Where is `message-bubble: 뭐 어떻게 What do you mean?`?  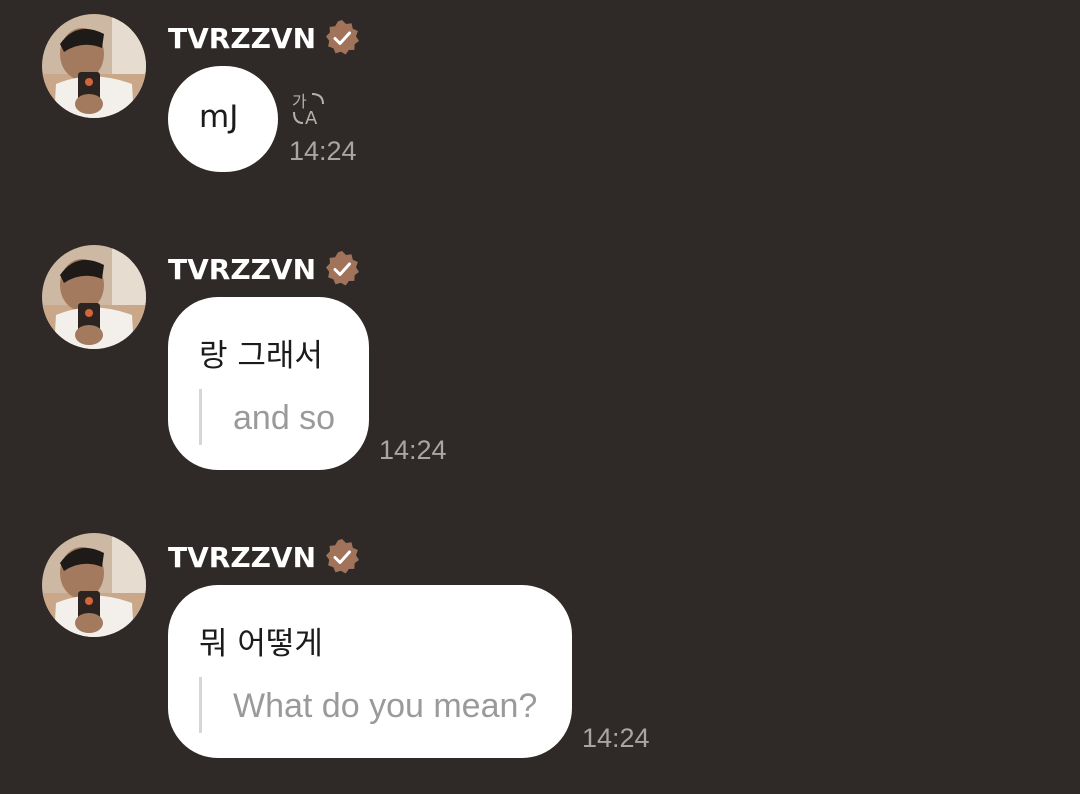
message-bubble: 뭐 어떻게 What do you mean? is located at coordinates (370, 671).